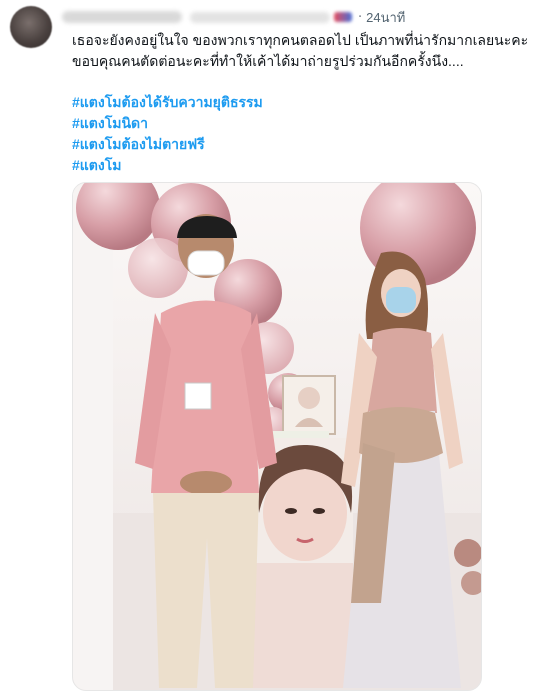 Image resolution: width=543 pixels, height=691 pixels. Describe the element at coordinates (302, 123) in the screenshot. I see `hashtag-link: #แตงโมนิดา` at that location.